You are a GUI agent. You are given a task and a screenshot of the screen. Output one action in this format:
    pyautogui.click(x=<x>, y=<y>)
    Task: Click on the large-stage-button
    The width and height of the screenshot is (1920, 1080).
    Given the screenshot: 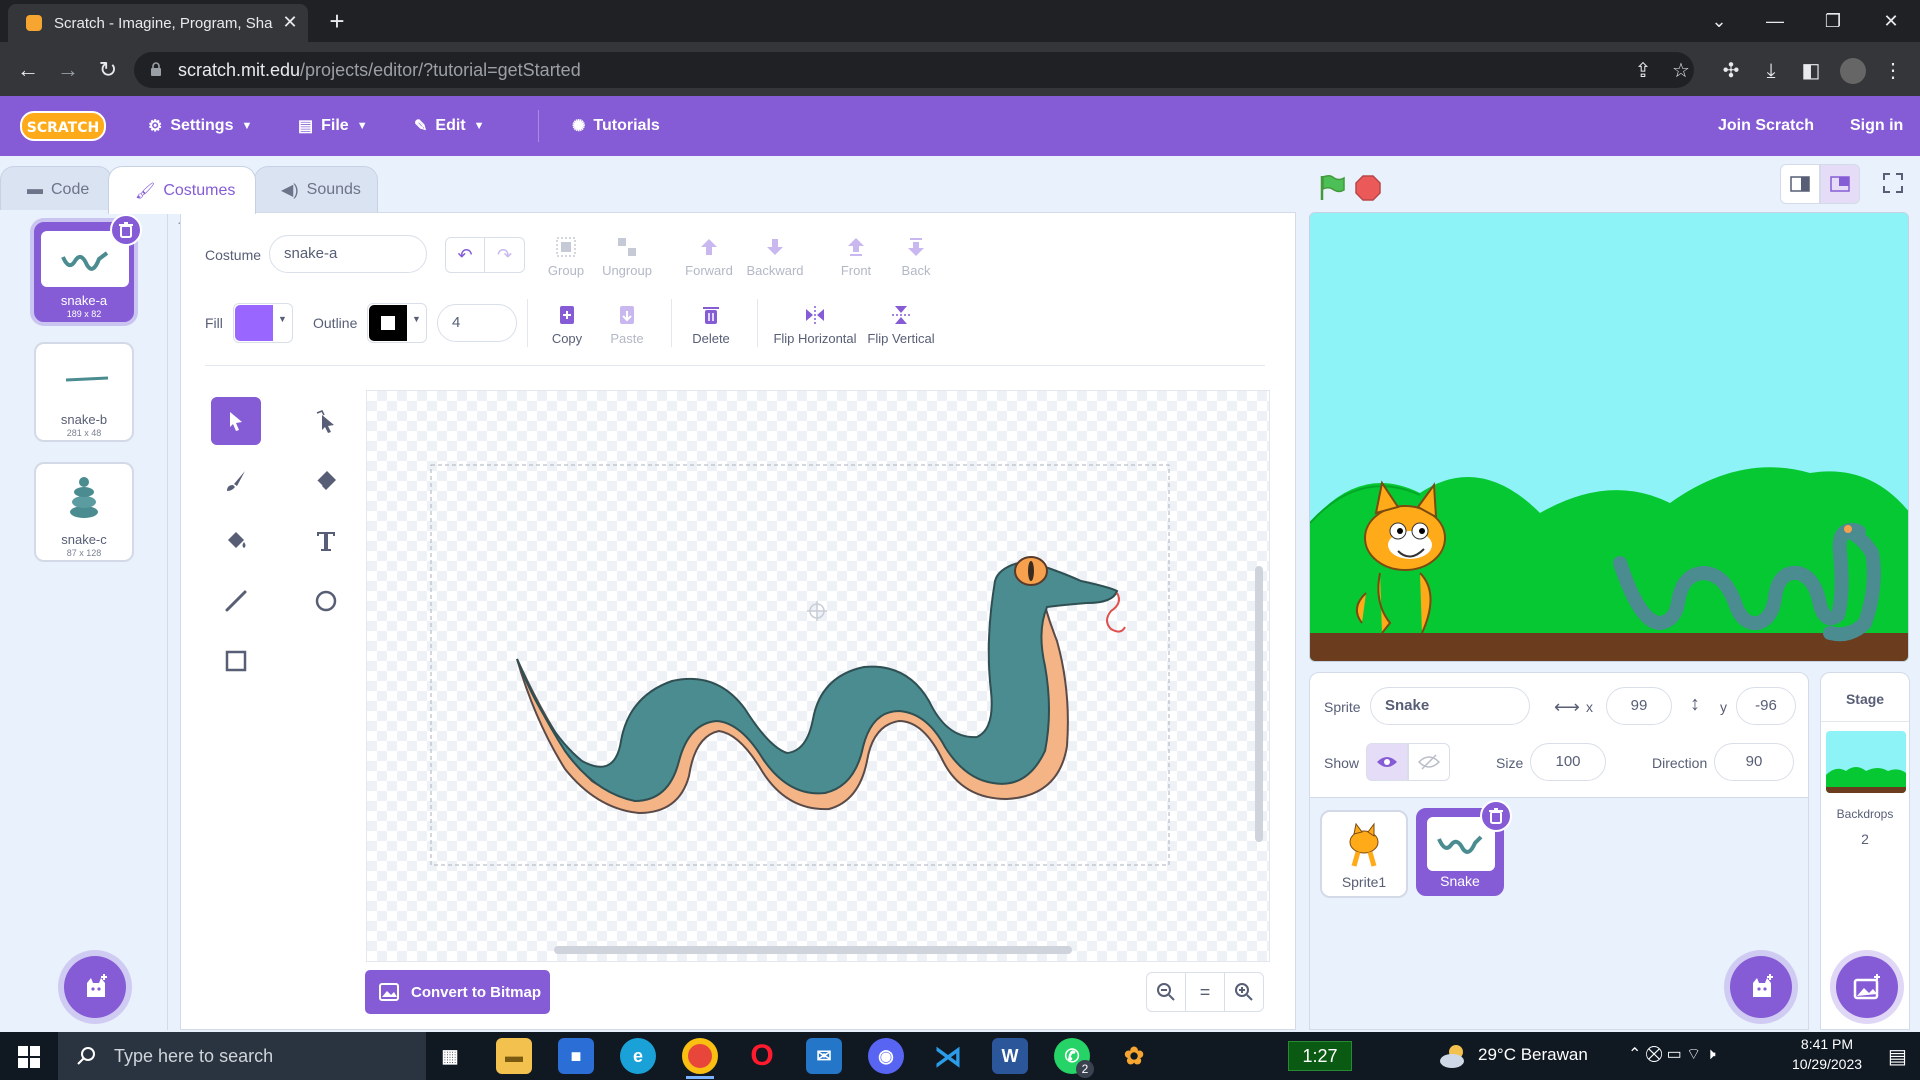 What is the action you would take?
    pyautogui.click(x=1840, y=184)
    